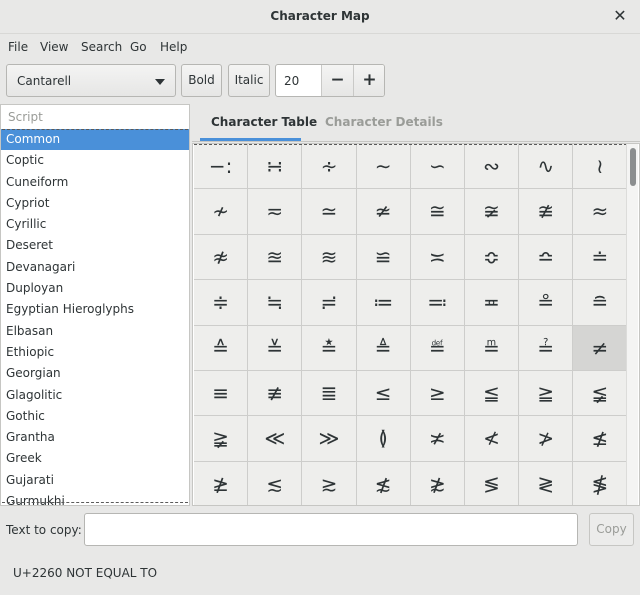 The height and width of the screenshot is (595, 640). What do you see at coordinates (95, 331) in the screenshot?
I see `script-list-item: Elbasan` at bounding box center [95, 331].